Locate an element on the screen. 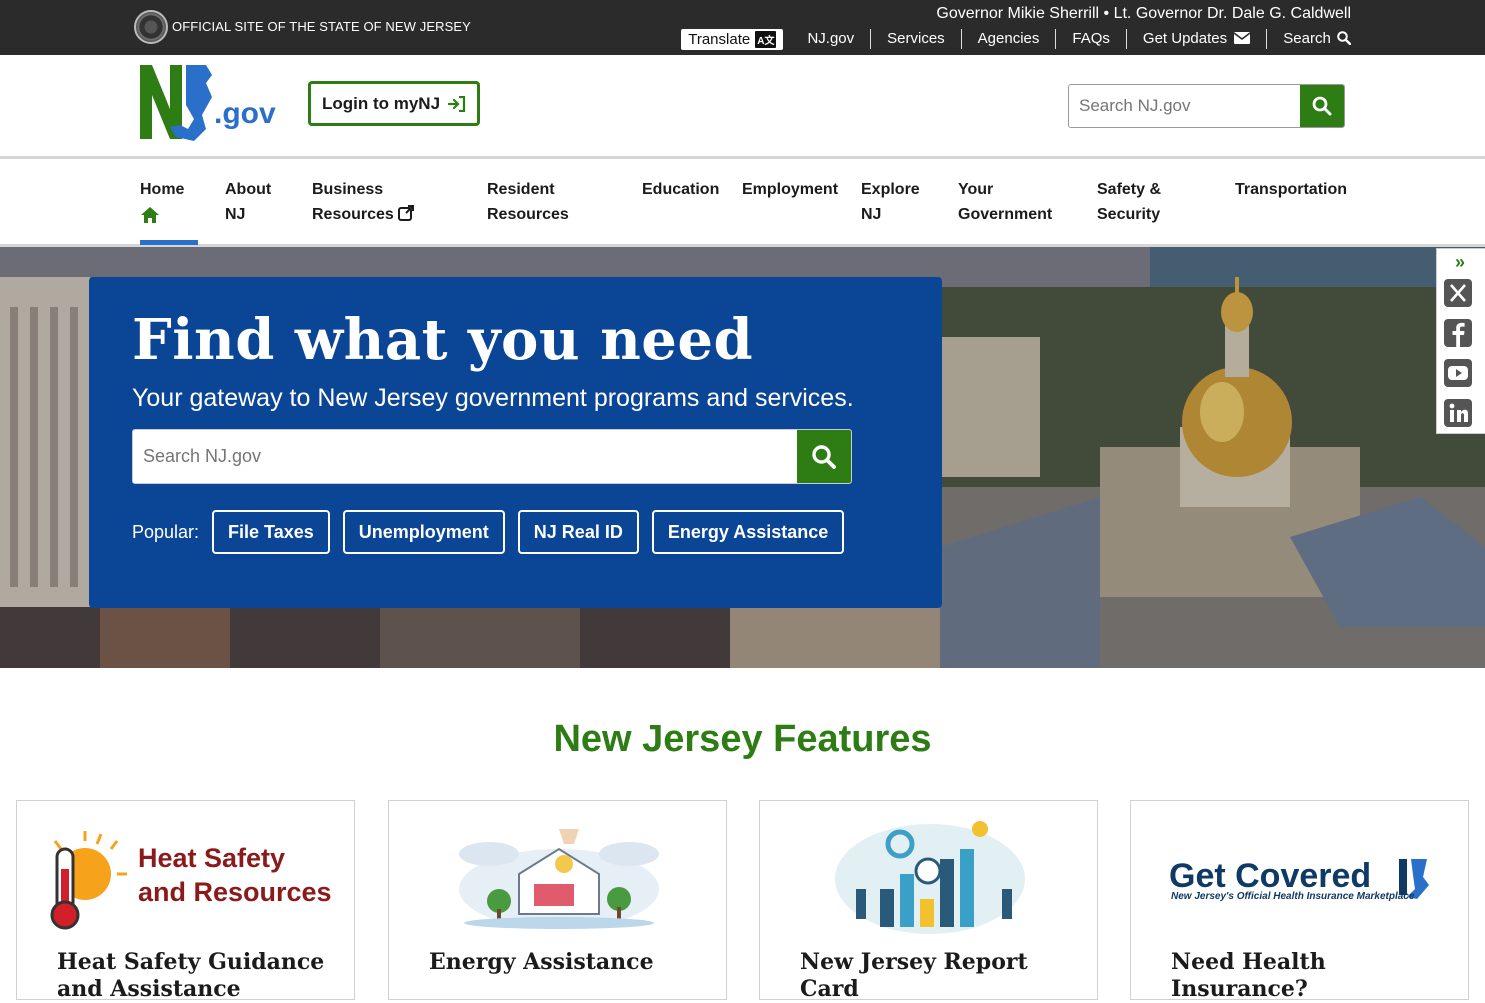  search-link-label: Search is located at coordinates (1307, 38).